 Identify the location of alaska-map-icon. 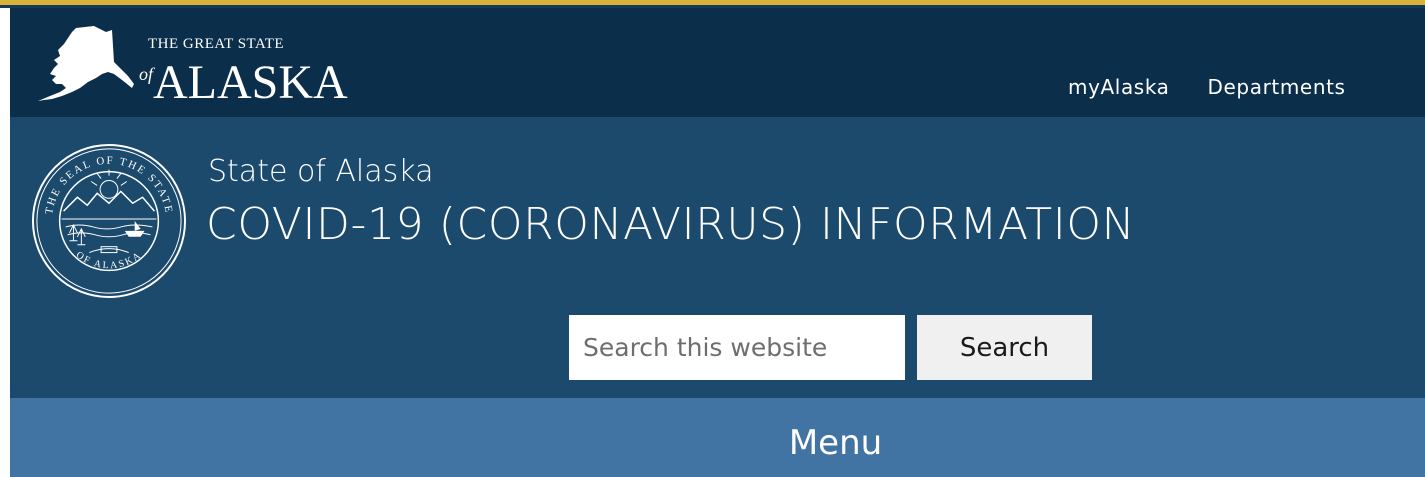
(86, 63).